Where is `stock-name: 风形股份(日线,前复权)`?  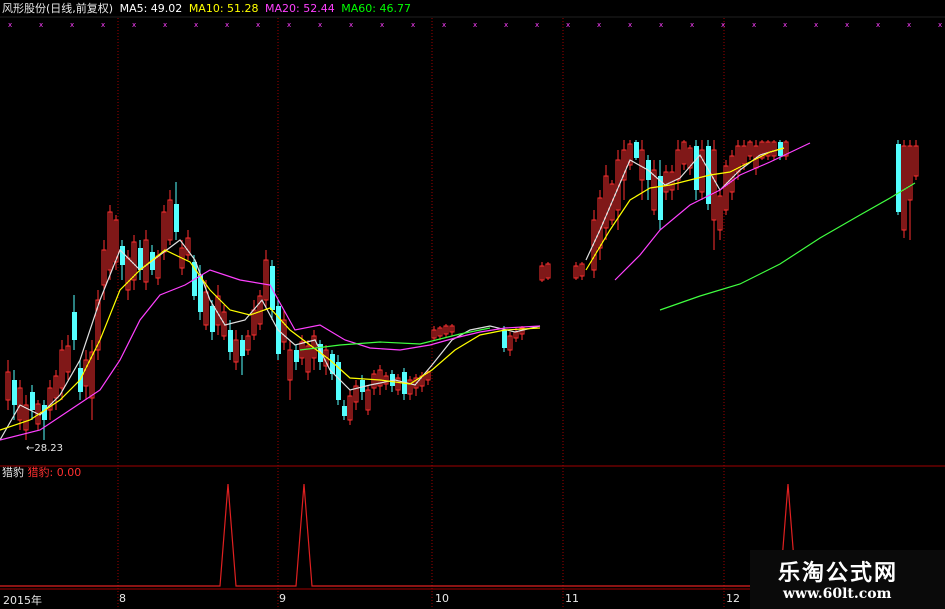
stock-name: 风形股份(日线,前复权) is located at coordinates (58, 8).